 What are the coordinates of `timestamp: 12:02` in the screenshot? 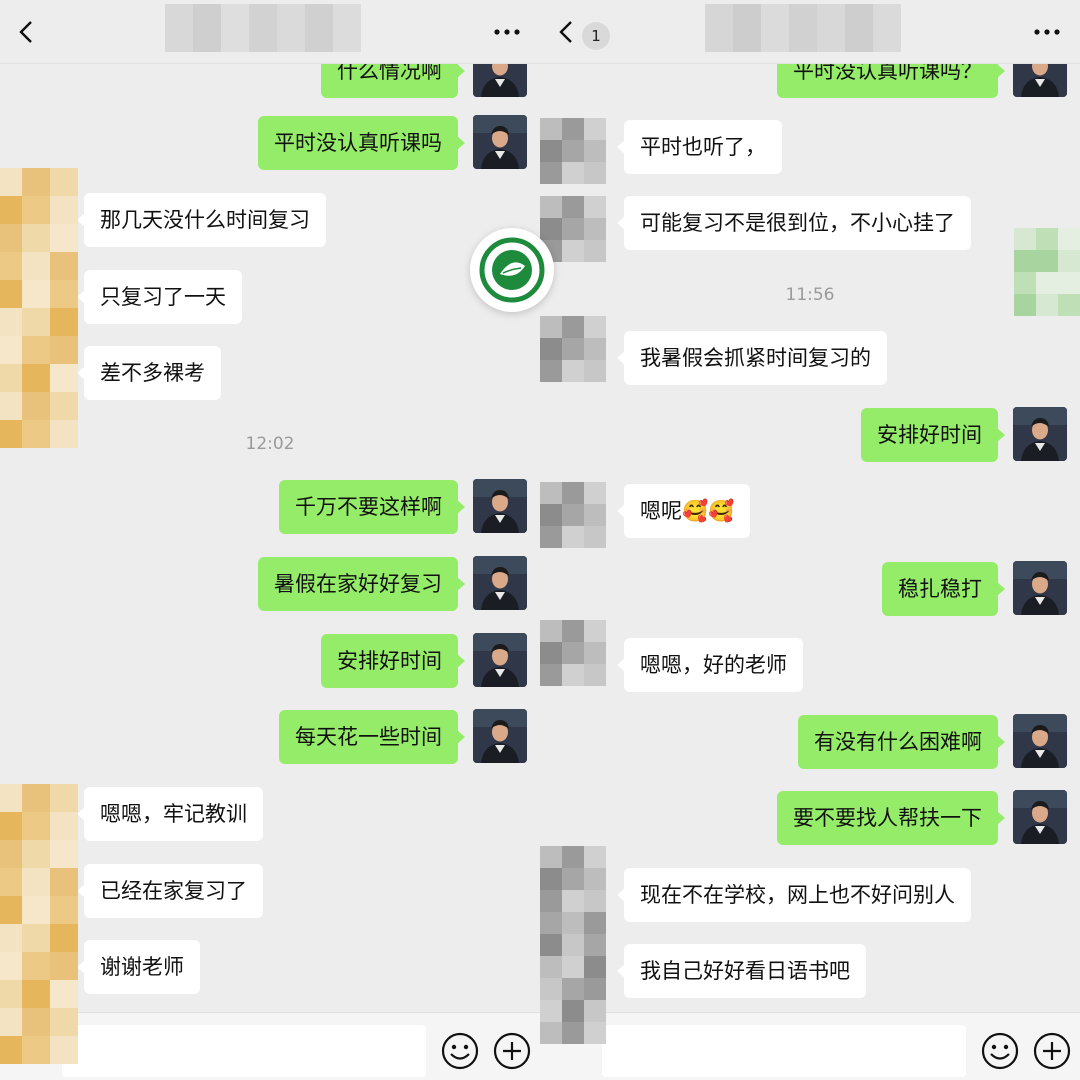 It's located at (270, 444).